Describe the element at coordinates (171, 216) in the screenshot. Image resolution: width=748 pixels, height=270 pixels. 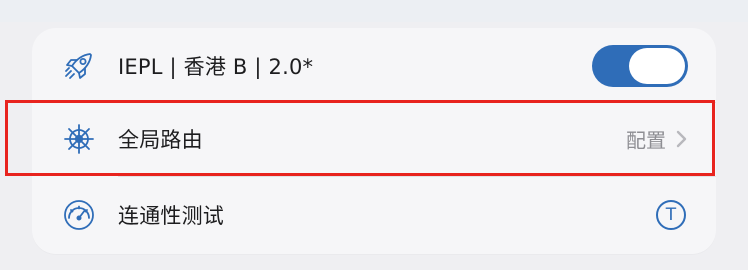
I see `connectivity-test-label: 连通性测试` at that location.